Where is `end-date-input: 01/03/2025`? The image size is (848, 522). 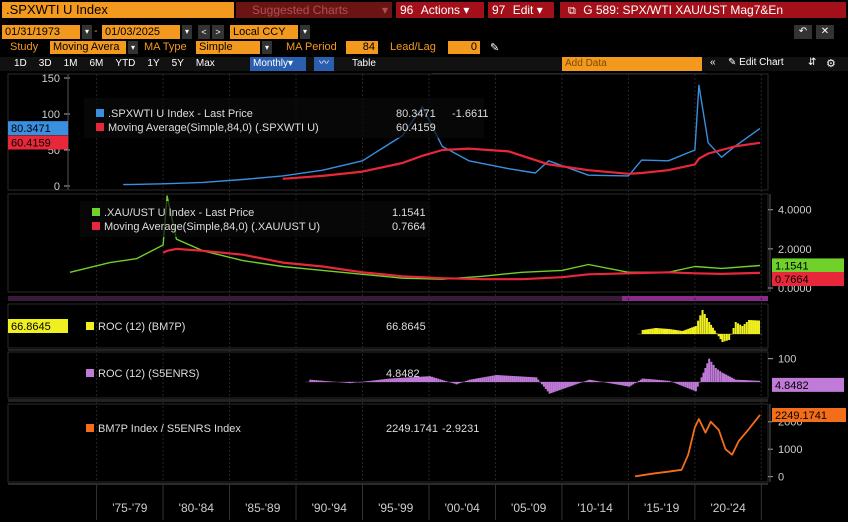 end-date-input: 01/03/2025 is located at coordinates (141, 32).